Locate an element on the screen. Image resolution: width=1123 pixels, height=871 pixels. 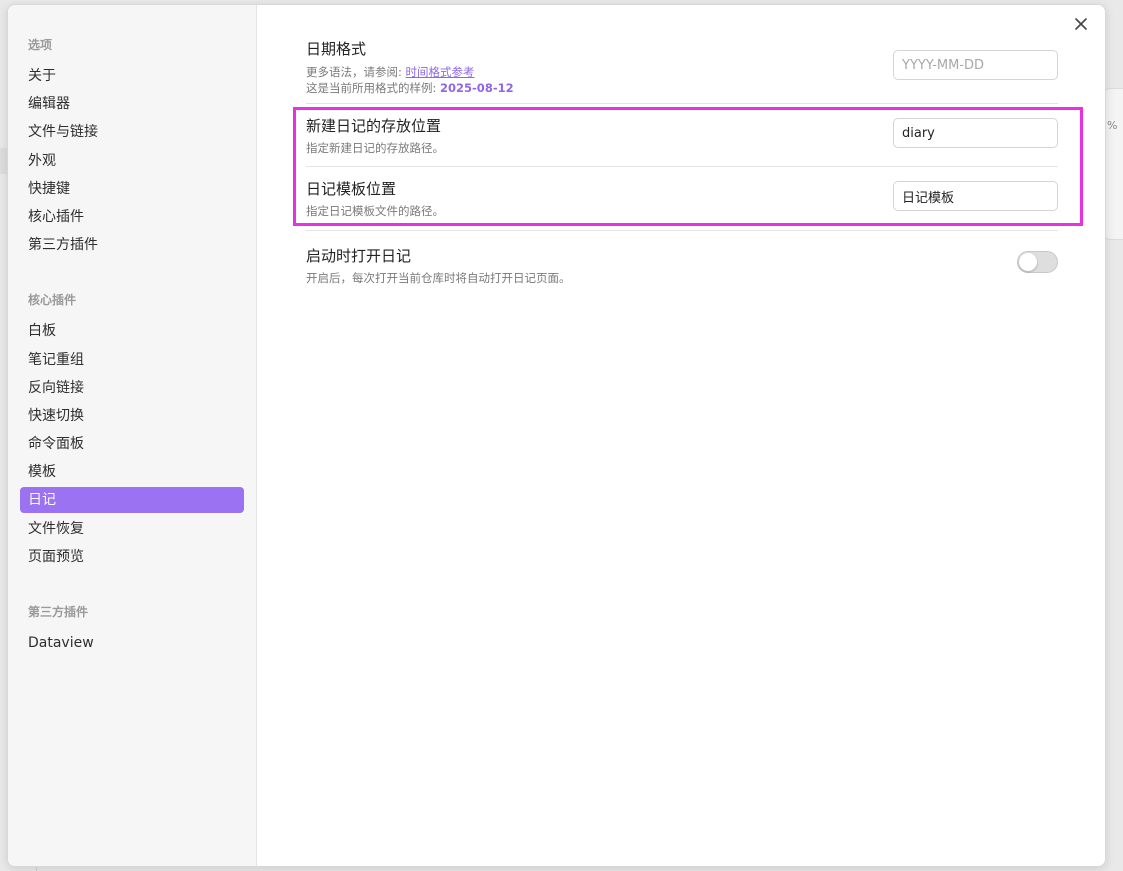
sidebar-item-hotkeys: 快捷键 is located at coordinates (132, 189).